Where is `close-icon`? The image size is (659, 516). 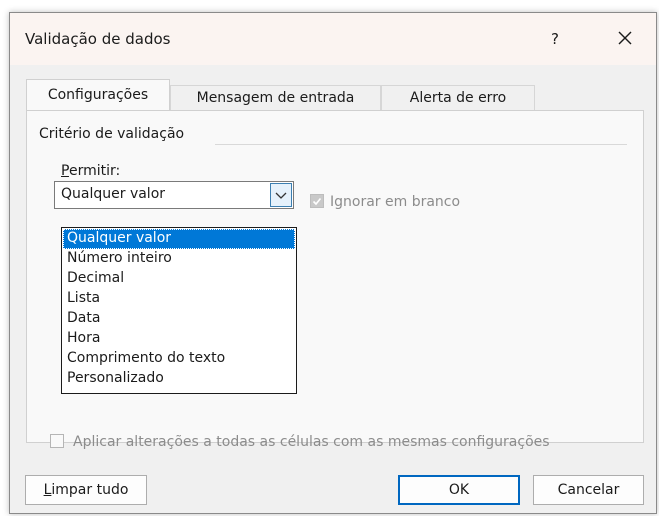
close-icon is located at coordinates (625, 38).